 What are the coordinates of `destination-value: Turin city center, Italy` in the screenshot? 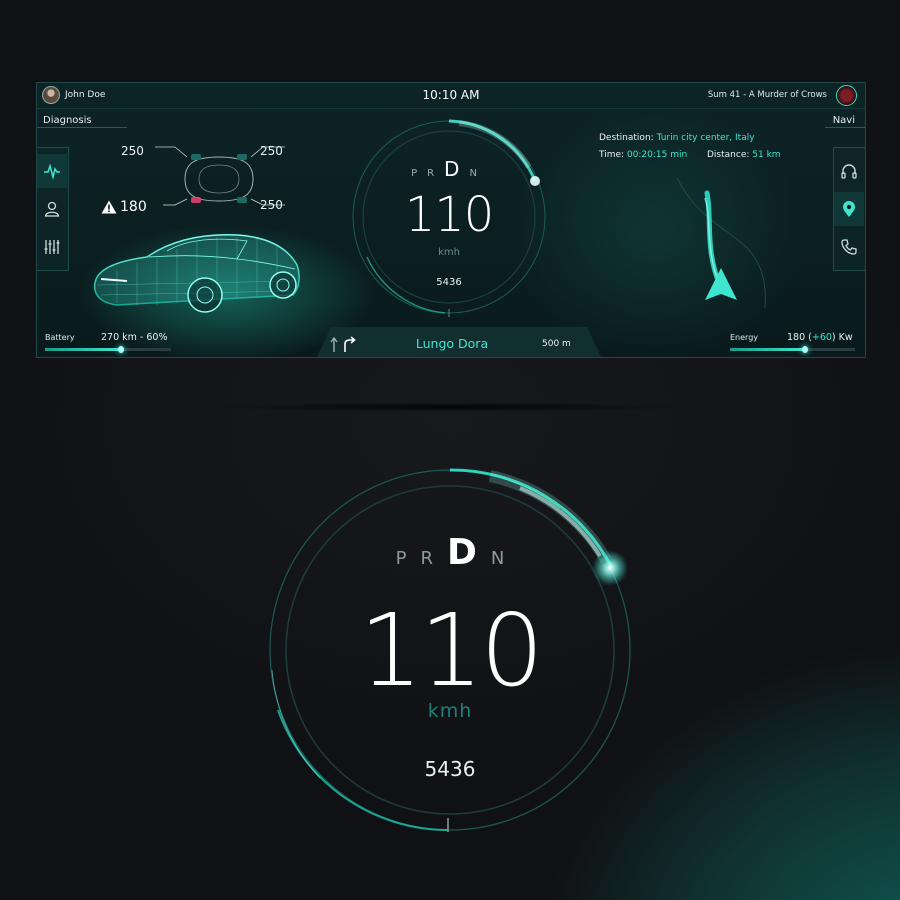 It's located at (706, 138).